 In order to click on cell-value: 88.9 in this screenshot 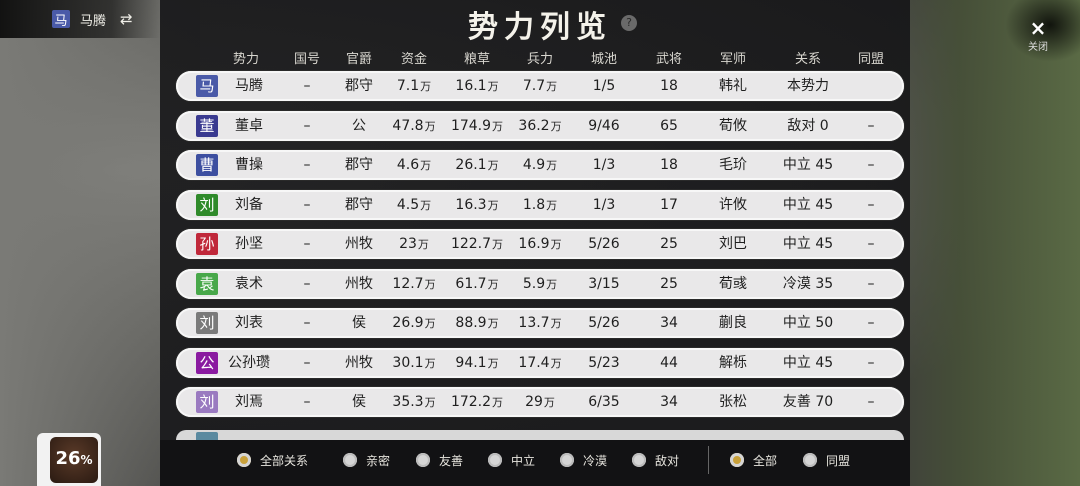, I will do `click(471, 323)`.